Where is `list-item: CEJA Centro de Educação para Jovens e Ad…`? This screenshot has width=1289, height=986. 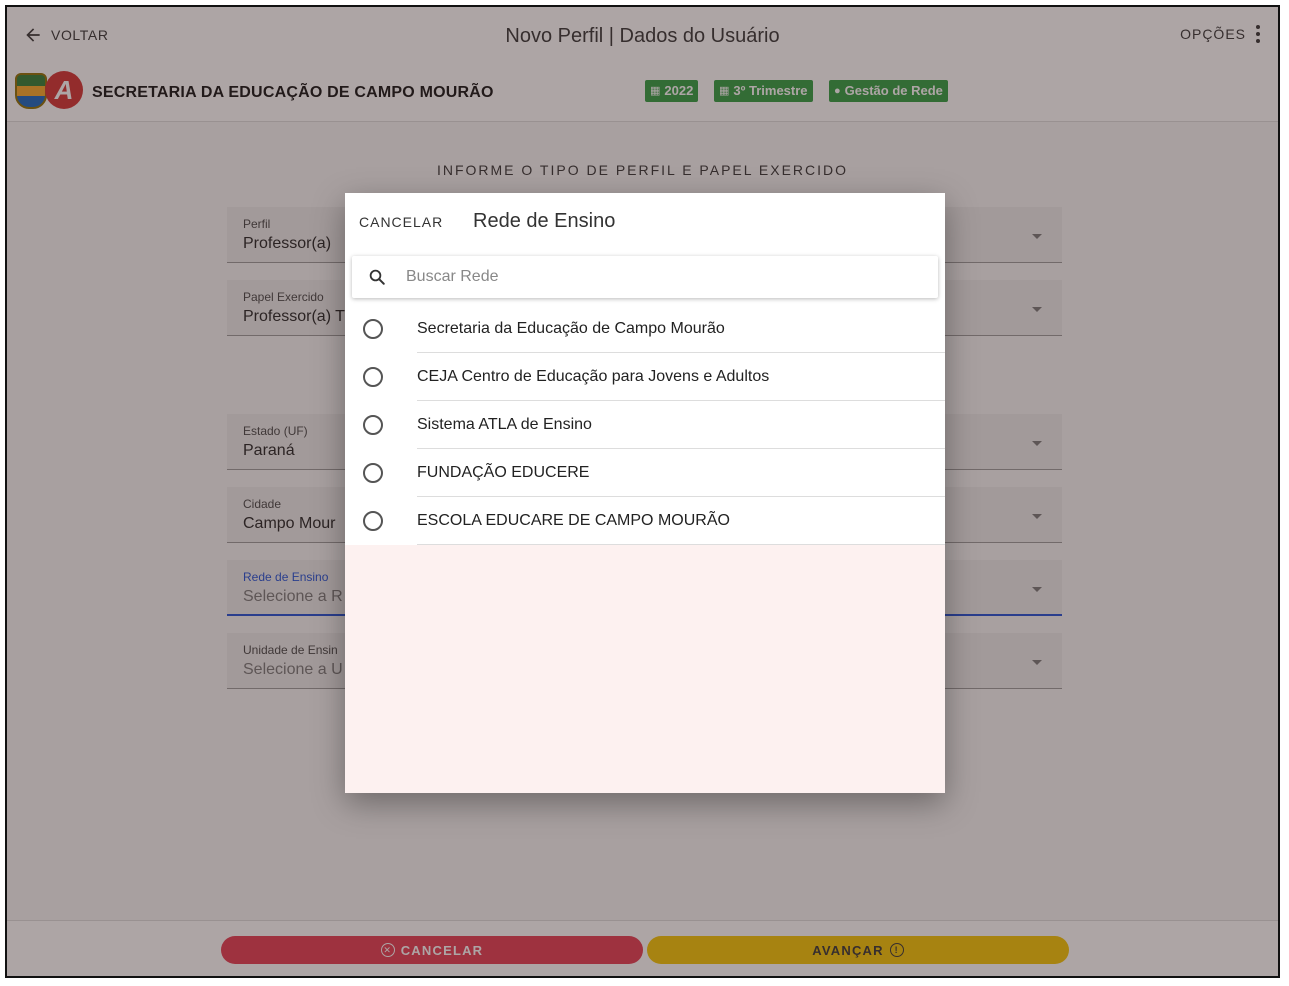 list-item: CEJA Centro de Educação para Jovens e Ad… is located at coordinates (645, 377).